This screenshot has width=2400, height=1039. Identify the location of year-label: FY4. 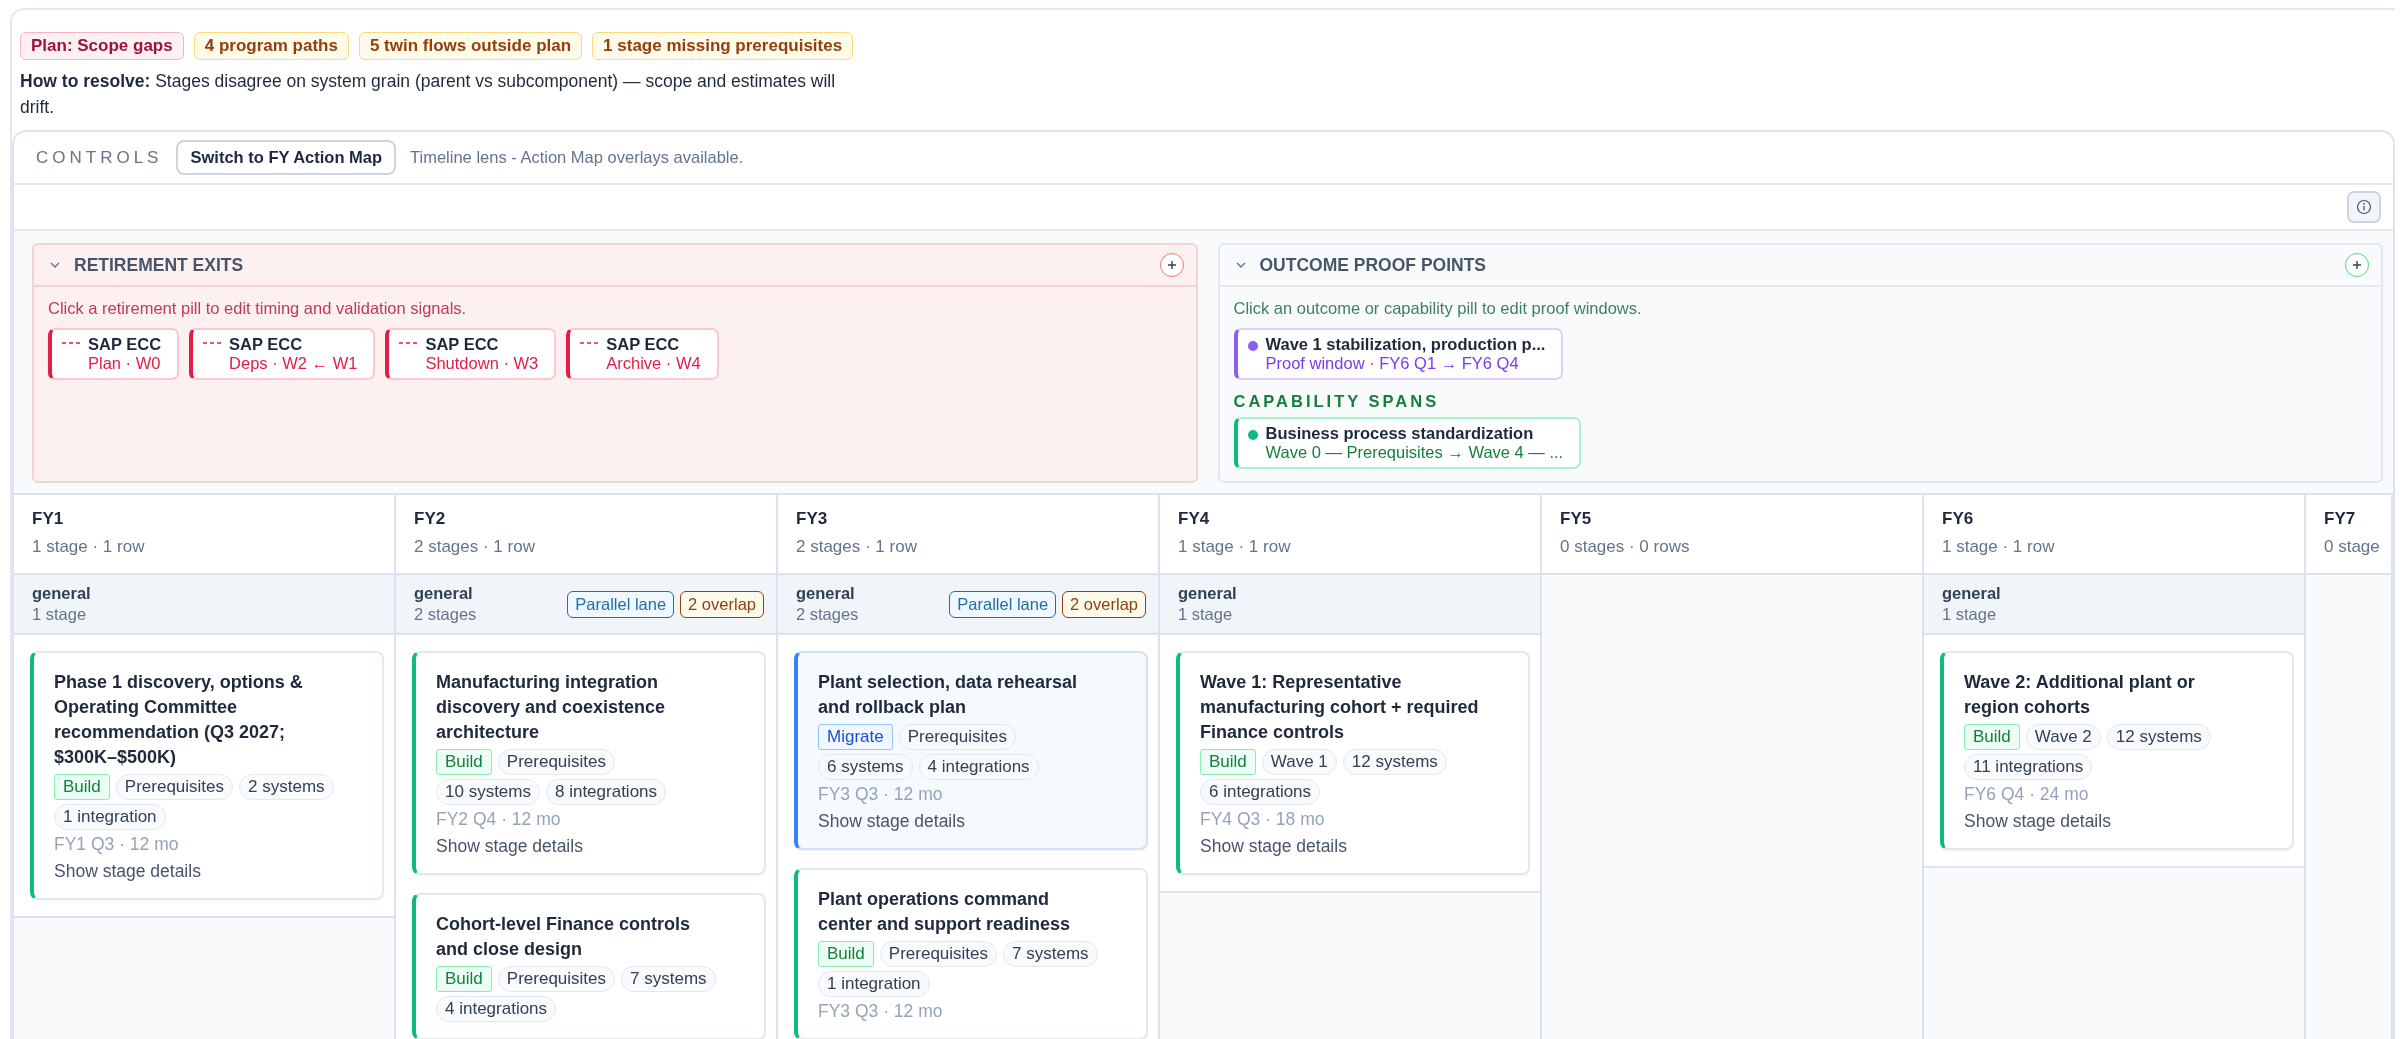
(1194, 519).